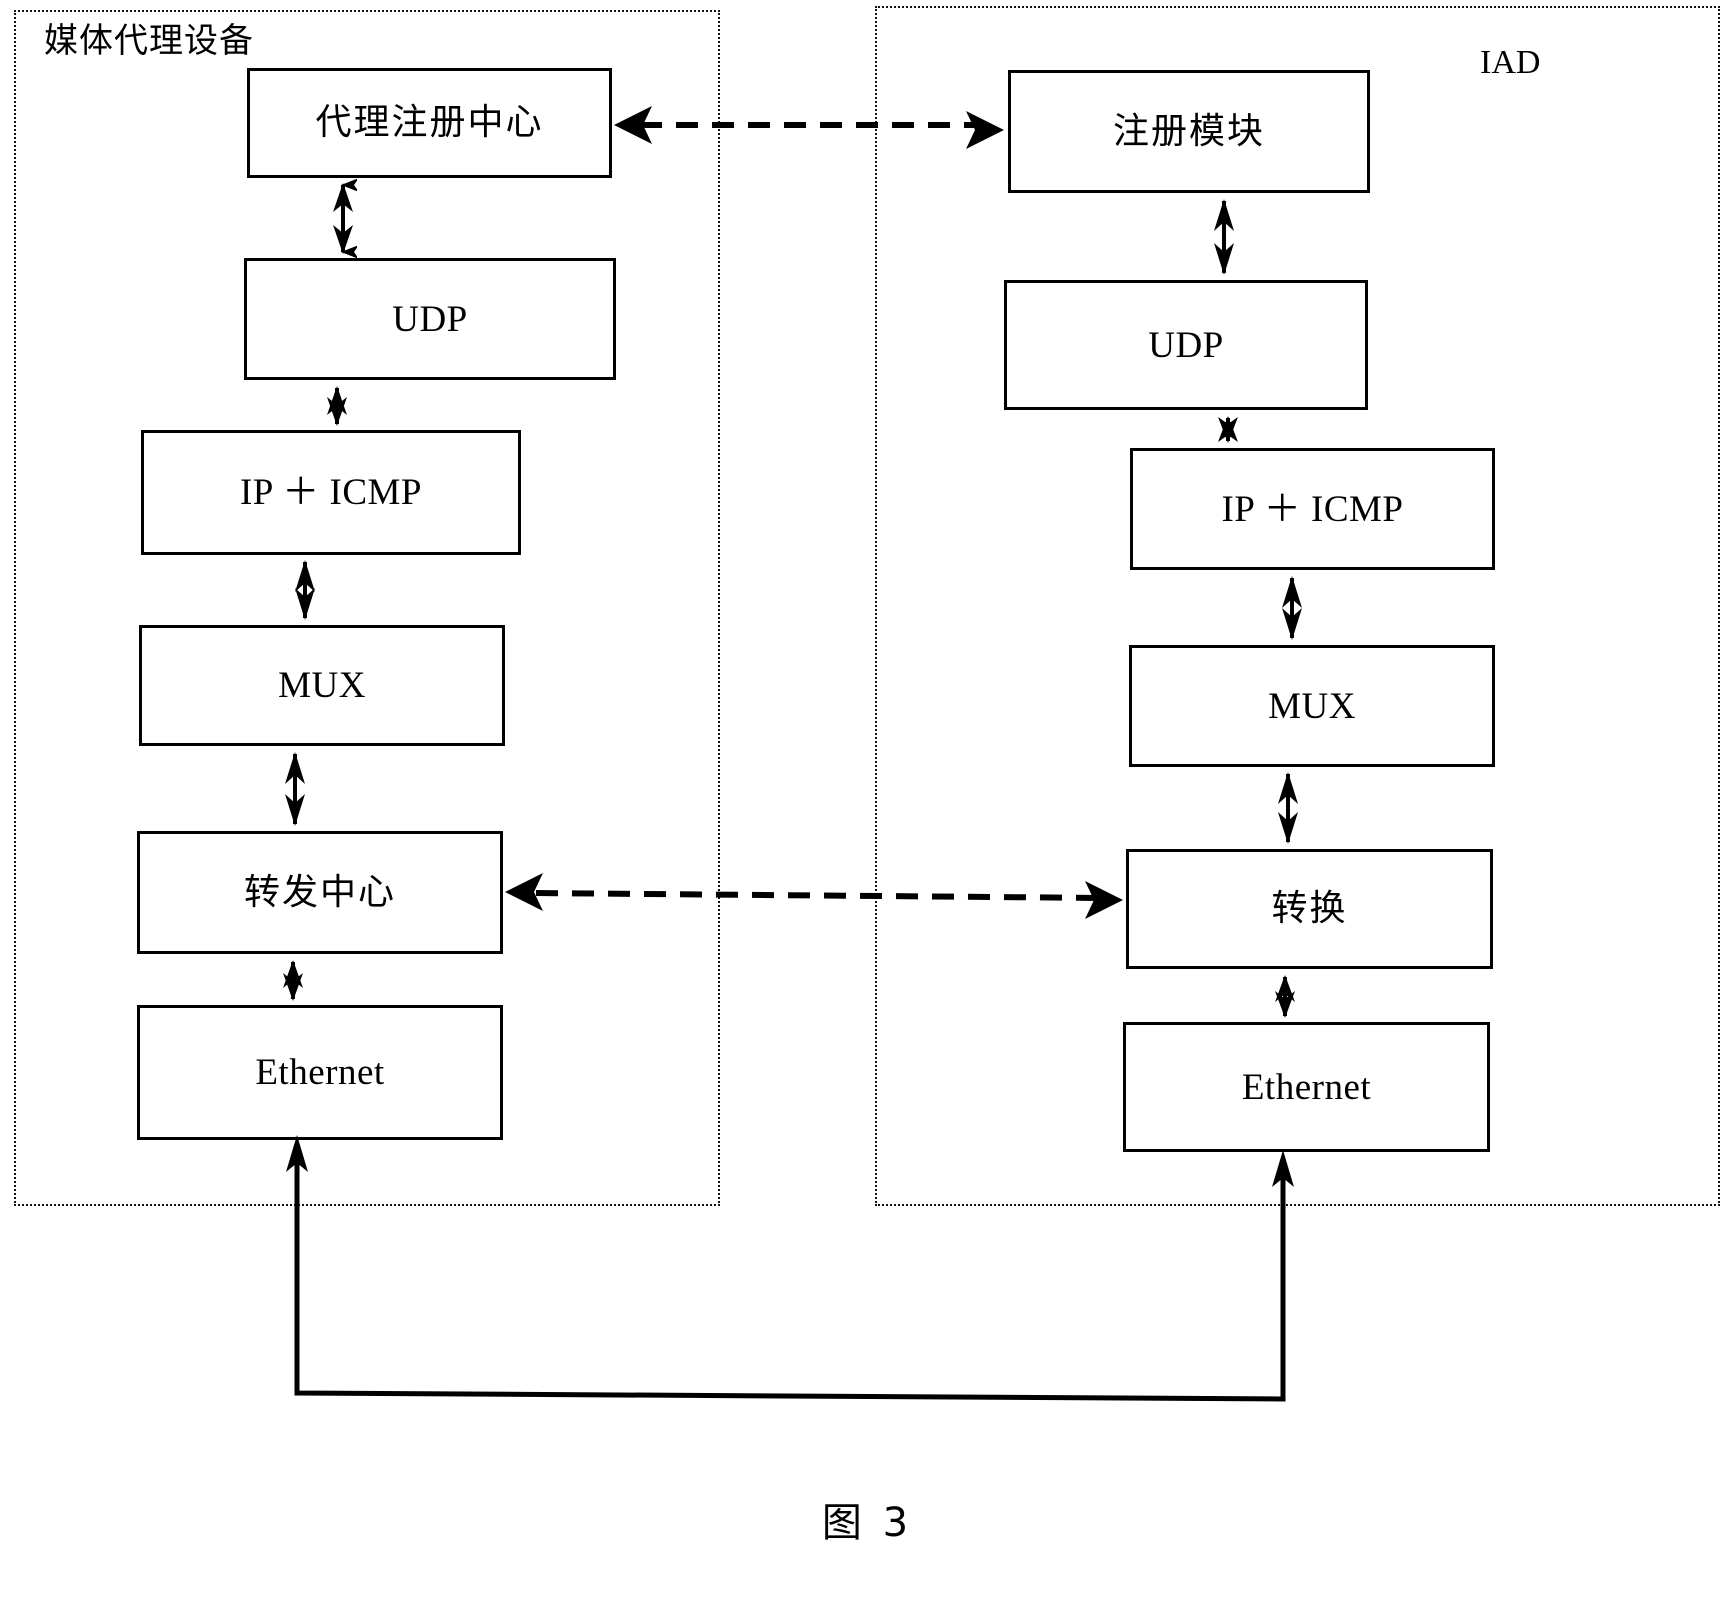 This screenshot has height=1599, width=1734. I want to click on box-label-conversion: 转换, so click(1309, 908).